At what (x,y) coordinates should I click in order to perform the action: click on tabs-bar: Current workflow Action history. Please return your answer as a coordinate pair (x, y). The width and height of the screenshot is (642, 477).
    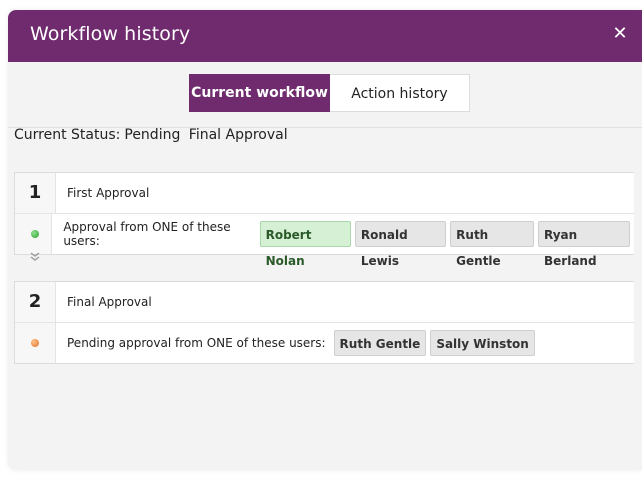
    Looking at the image, I should click on (325, 95).